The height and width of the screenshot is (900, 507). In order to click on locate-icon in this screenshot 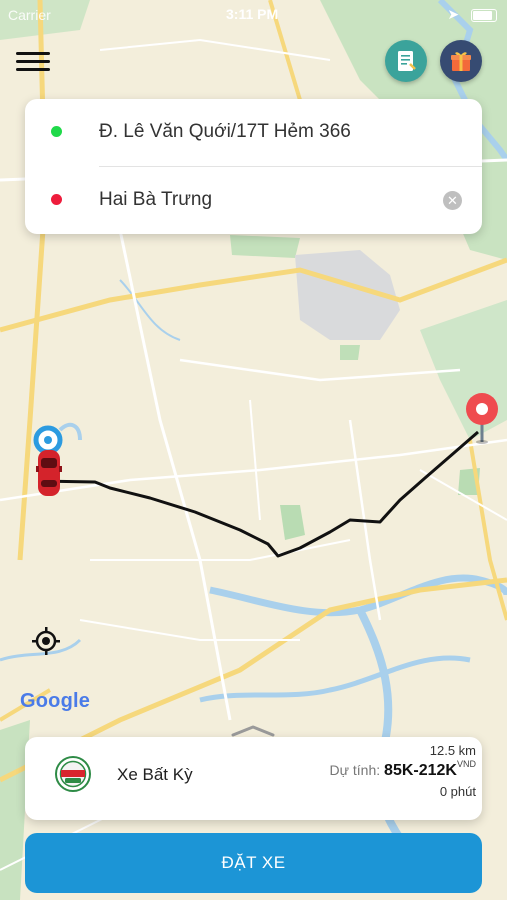, I will do `click(46, 641)`.